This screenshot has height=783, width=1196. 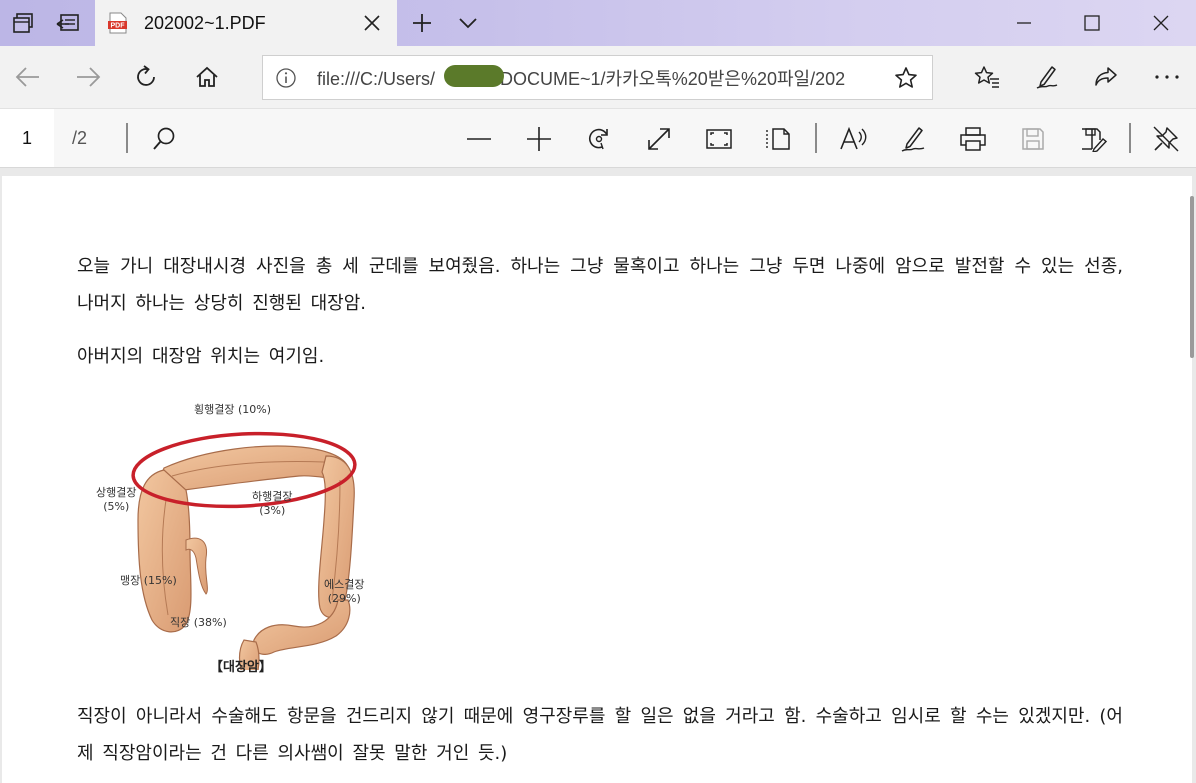 I want to click on minimize-icon, so click(x=1024, y=23).